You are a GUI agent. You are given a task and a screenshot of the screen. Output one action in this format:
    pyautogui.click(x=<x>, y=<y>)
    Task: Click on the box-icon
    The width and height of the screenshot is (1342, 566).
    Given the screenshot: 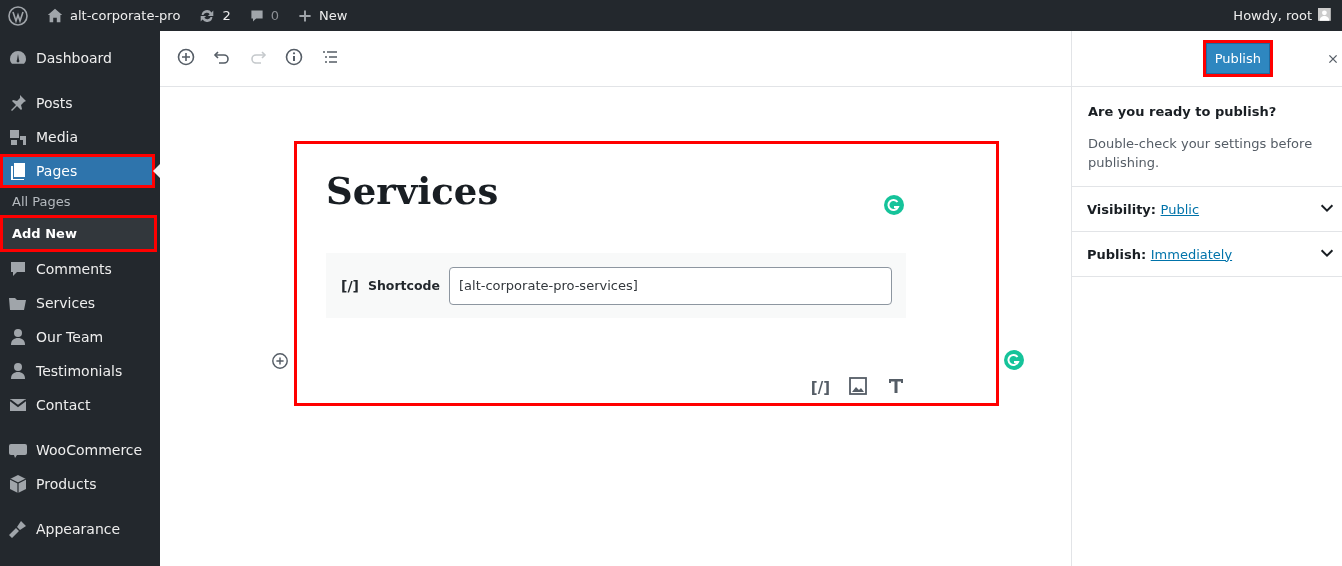 What is the action you would take?
    pyautogui.click(x=18, y=484)
    